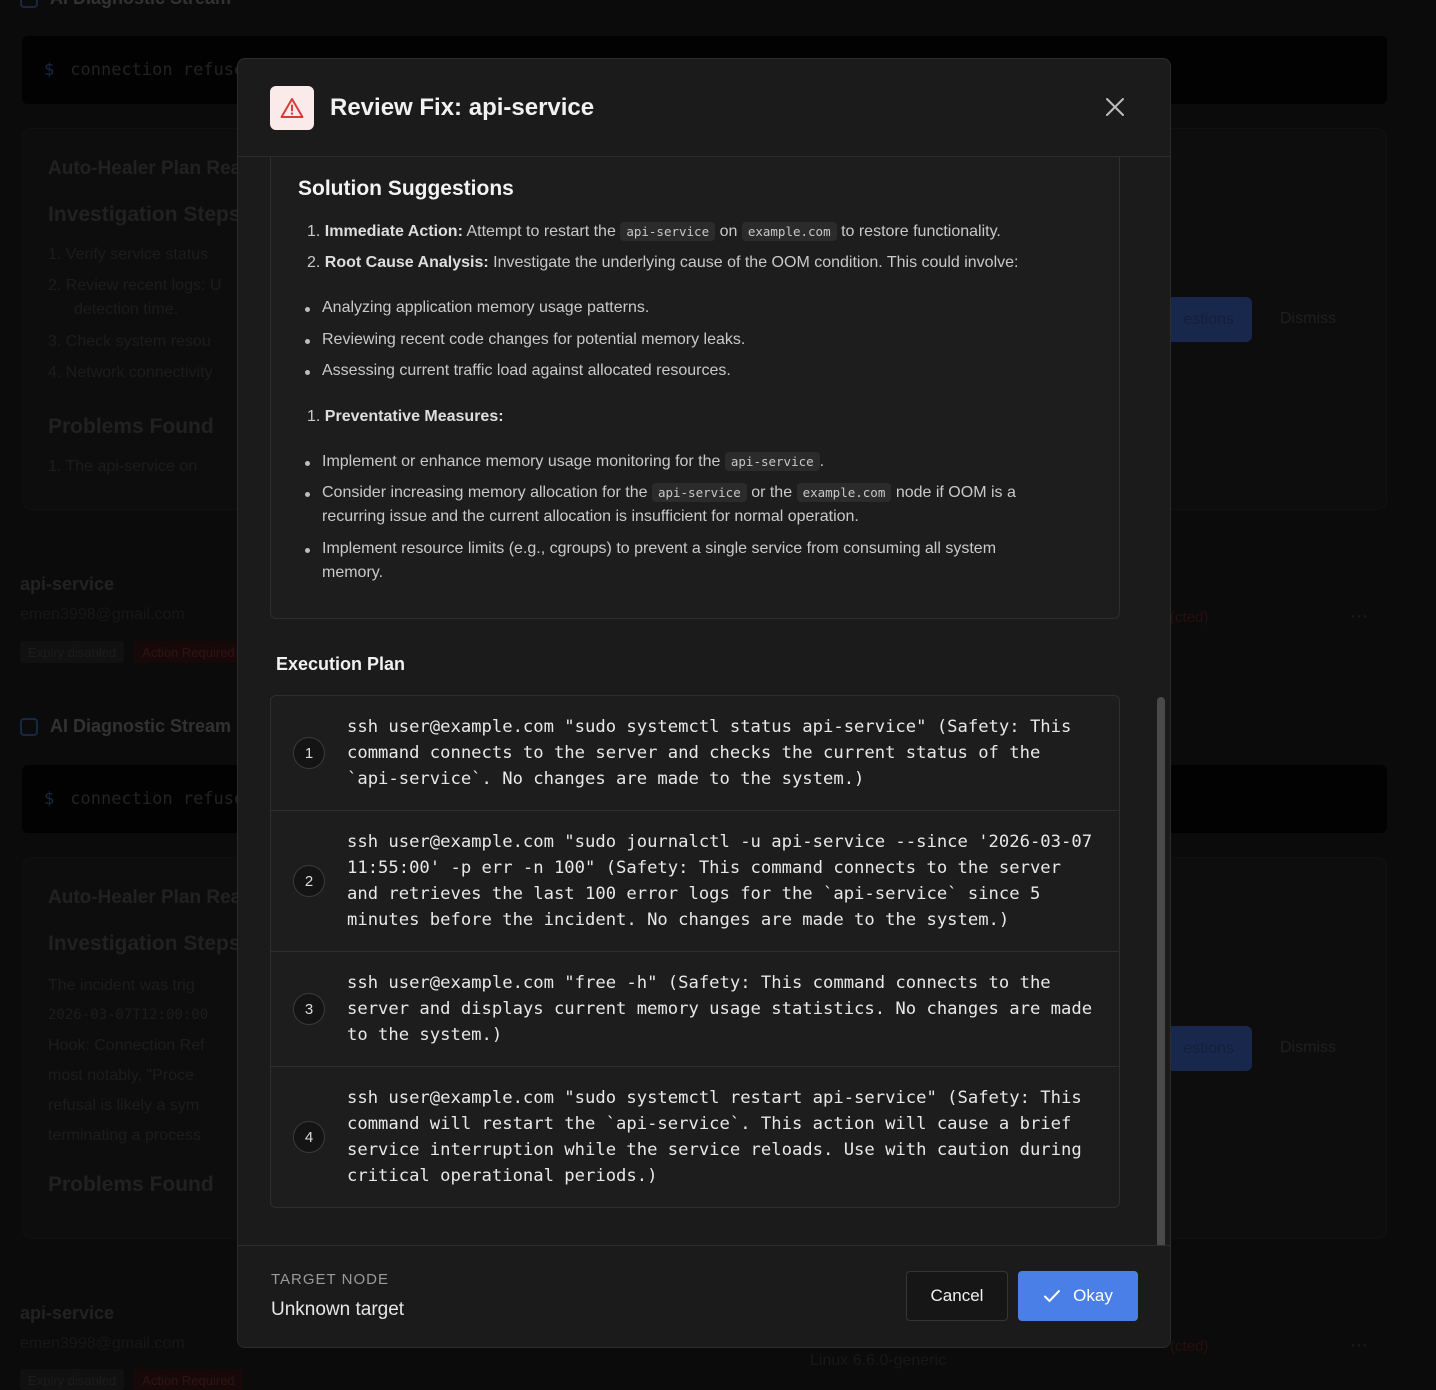 This screenshot has height=1390, width=1436. What do you see at coordinates (955, 492) in the screenshot?
I see `item-text: node if OOM is a` at bounding box center [955, 492].